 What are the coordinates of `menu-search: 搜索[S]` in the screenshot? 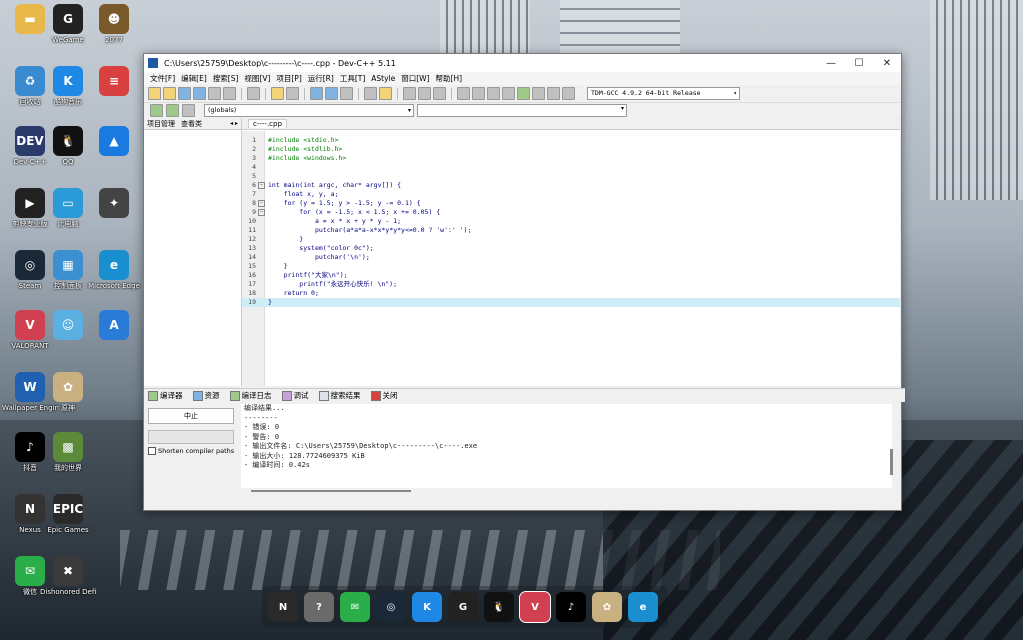 It's located at (226, 78).